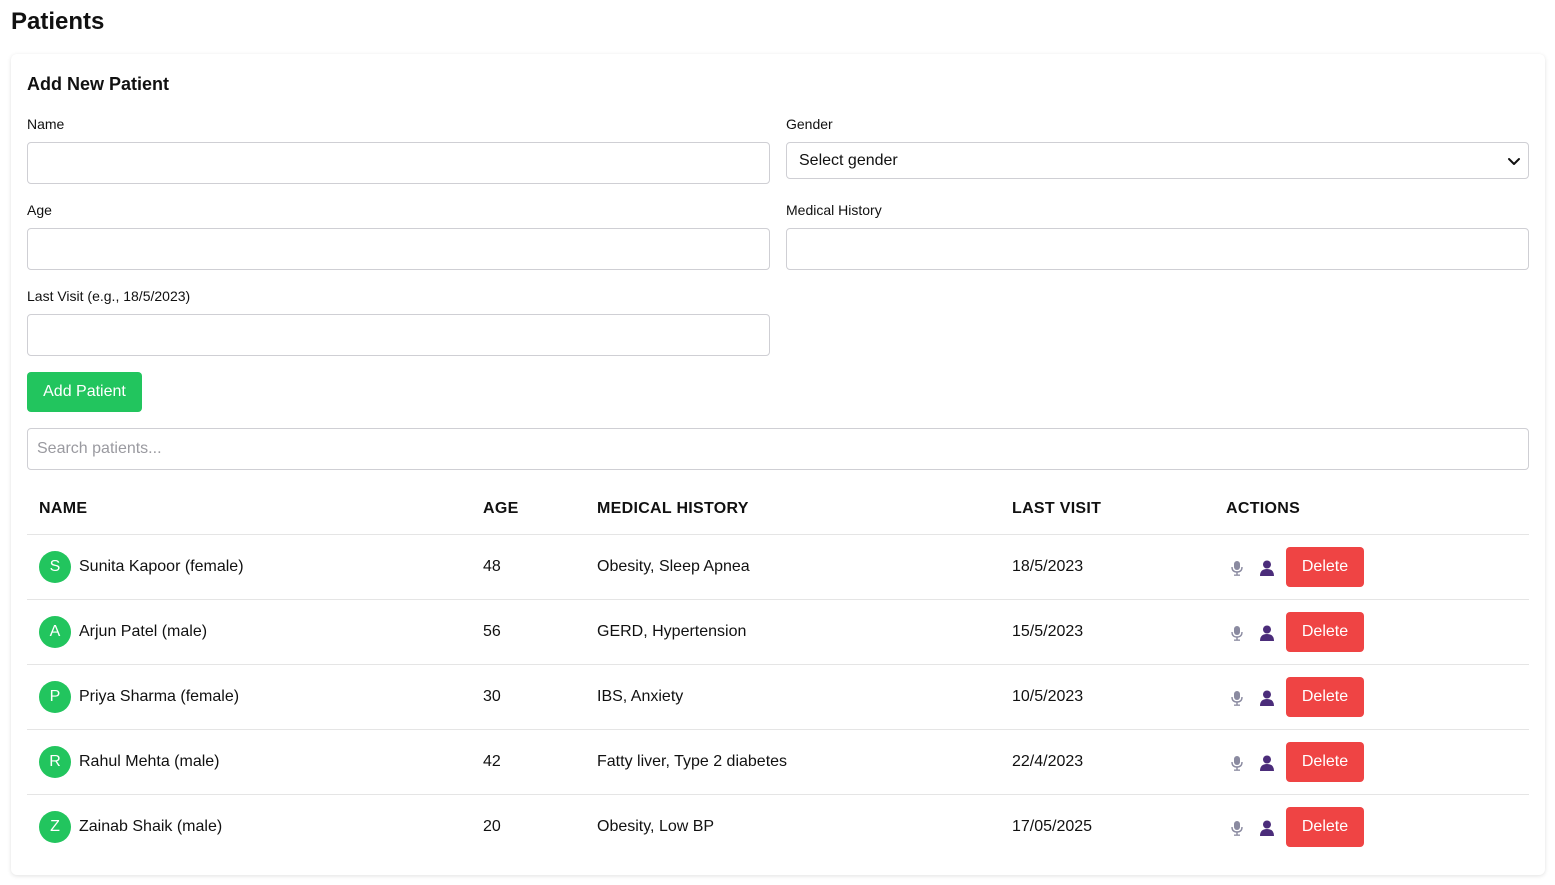 This screenshot has height=885, width=1555. I want to click on medical-history-label: Medical History, so click(834, 210).